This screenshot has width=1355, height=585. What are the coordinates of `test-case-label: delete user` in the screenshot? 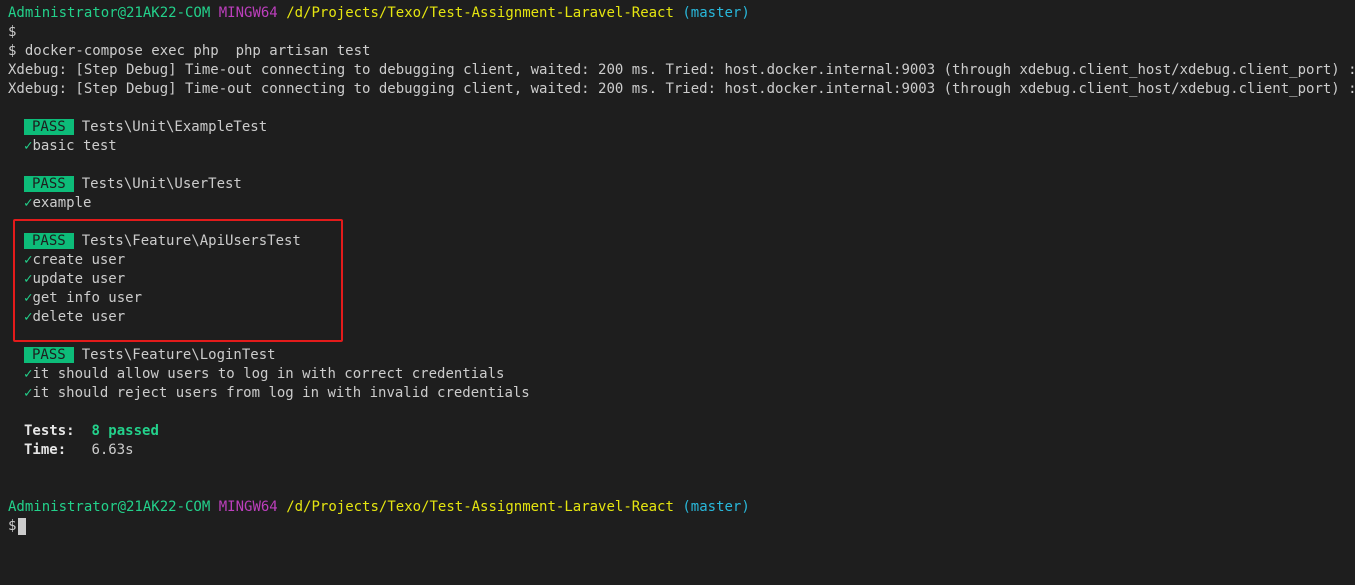 It's located at (79, 317).